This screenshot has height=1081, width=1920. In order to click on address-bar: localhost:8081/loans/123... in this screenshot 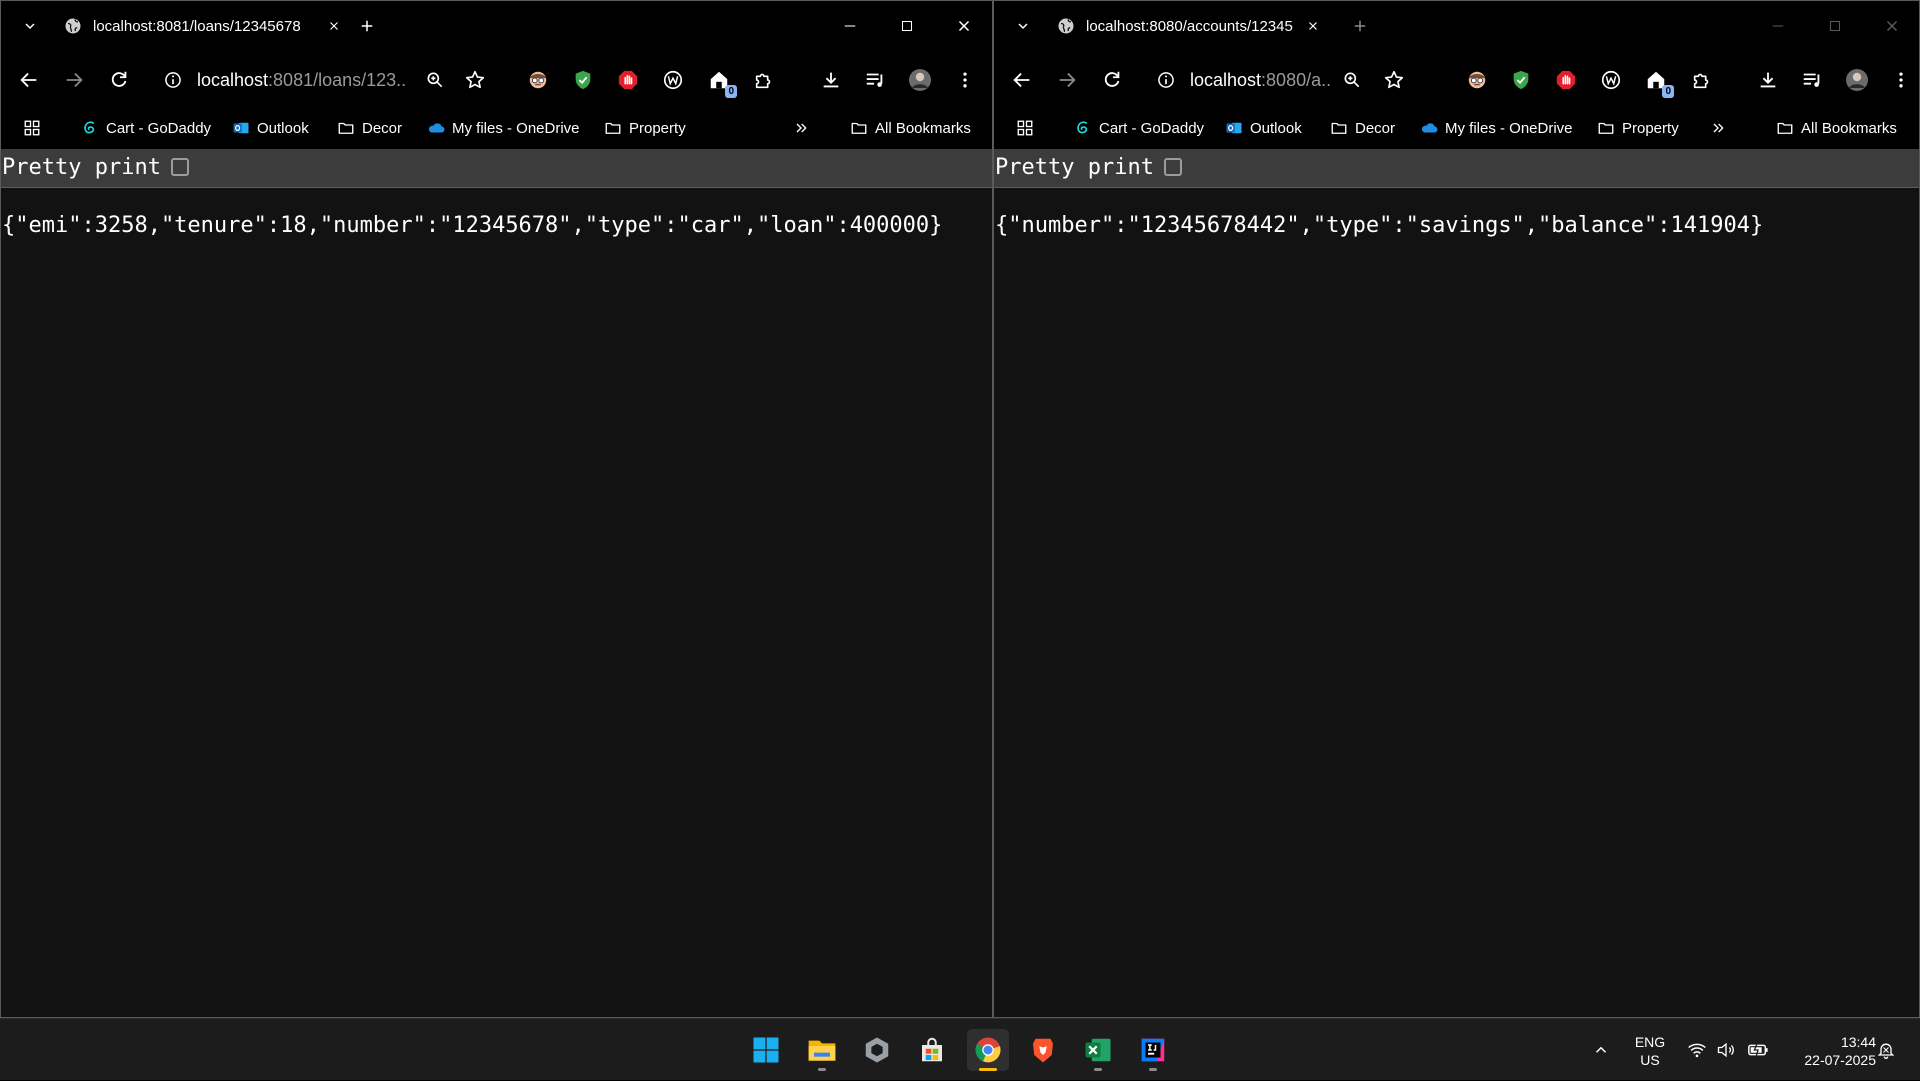, I will do `click(302, 80)`.